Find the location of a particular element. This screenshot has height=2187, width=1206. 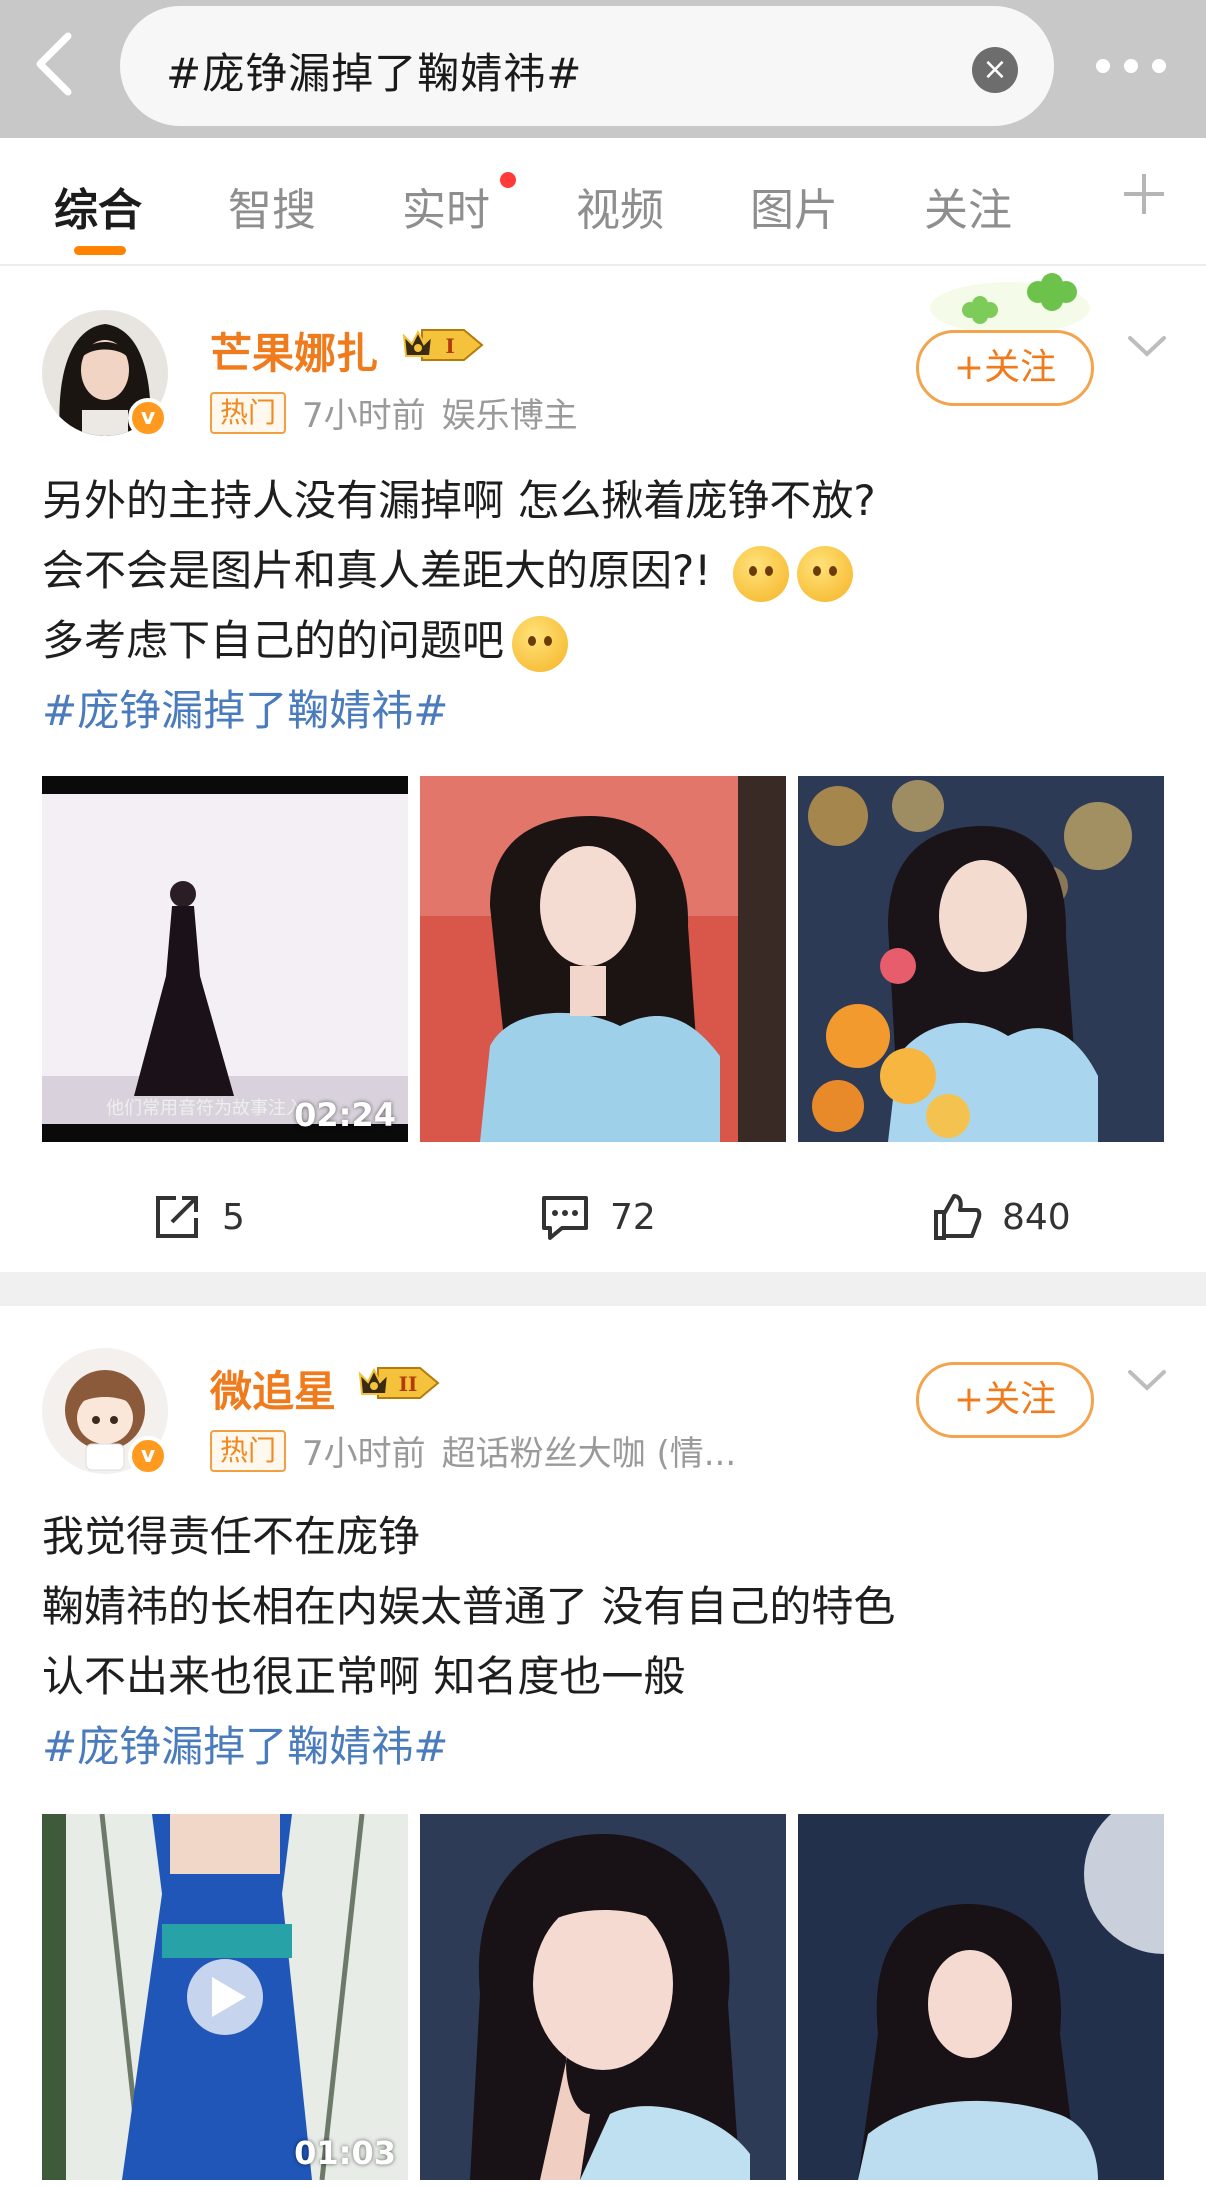

tab-comprehensive: 综合 is located at coordinates (98, 206).